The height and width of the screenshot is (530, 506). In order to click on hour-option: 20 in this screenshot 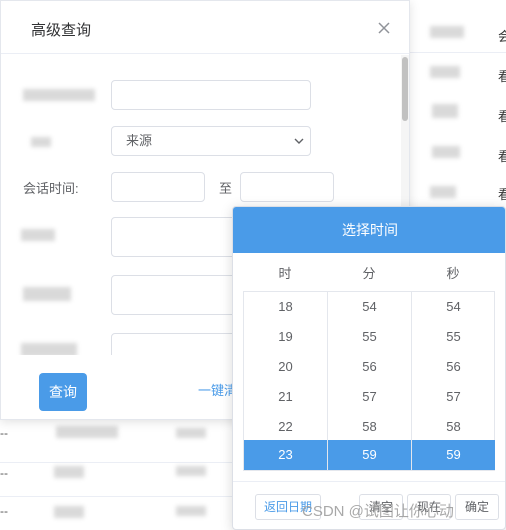, I will do `click(285, 367)`.